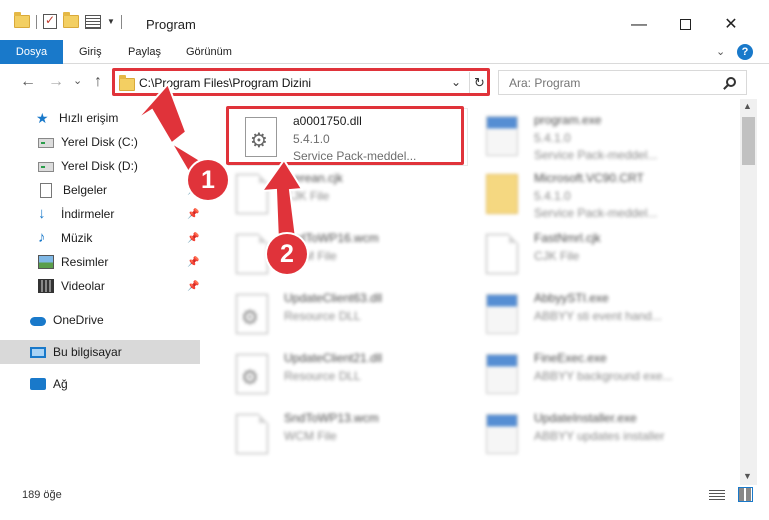 The image size is (769, 520). What do you see at coordinates (747, 476) in the screenshot?
I see `scroll-down-icon: ▼` at bounding box center [747, 476].